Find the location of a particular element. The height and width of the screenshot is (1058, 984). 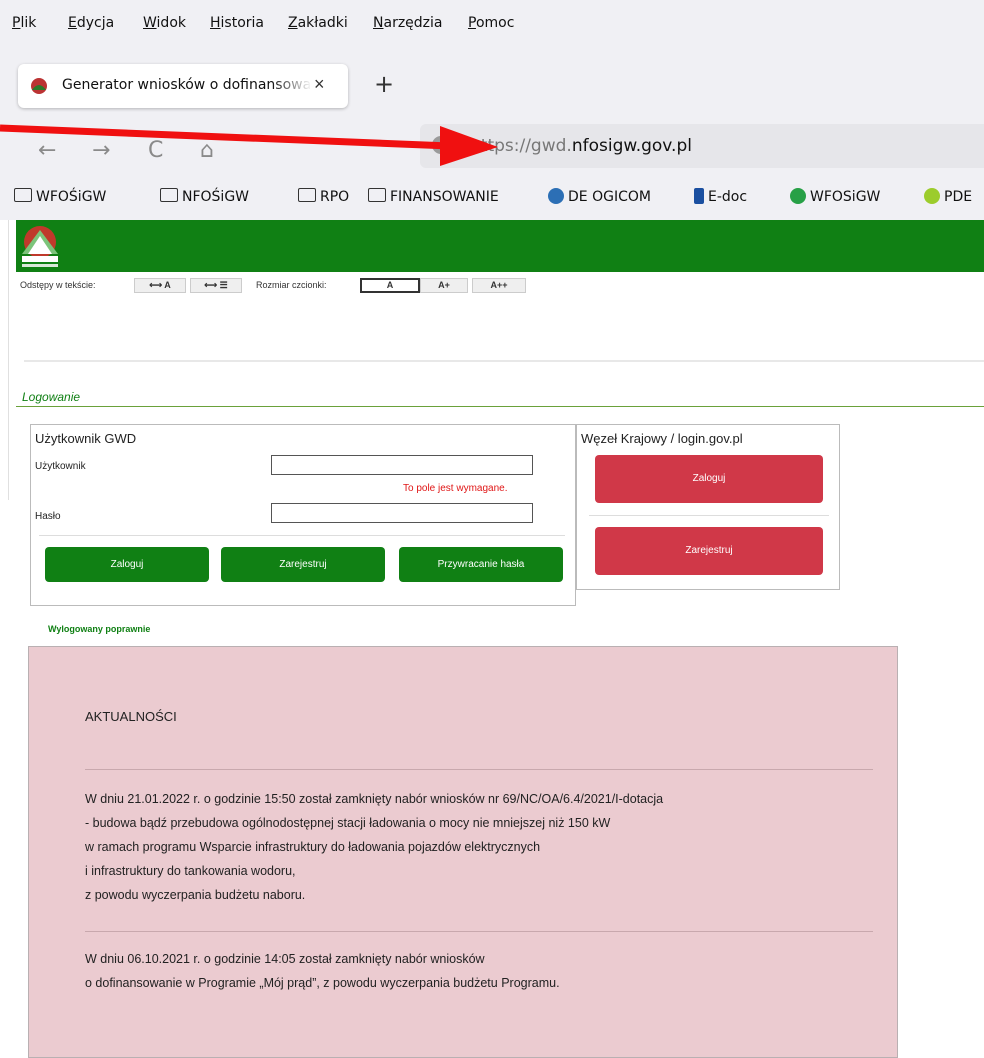

news-title: AKTUALNOŚCI is located at coordinates (131, 716).